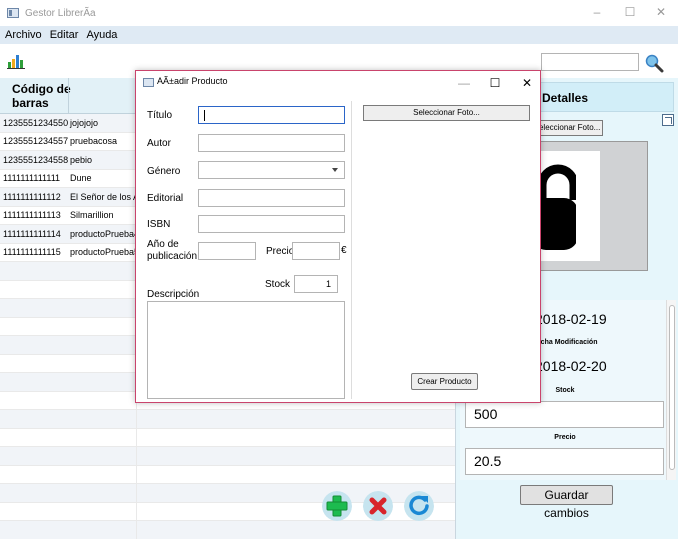  Describe the element at coordinates (351, 250) in the screenshot. I see `dialog-divider` at that location.